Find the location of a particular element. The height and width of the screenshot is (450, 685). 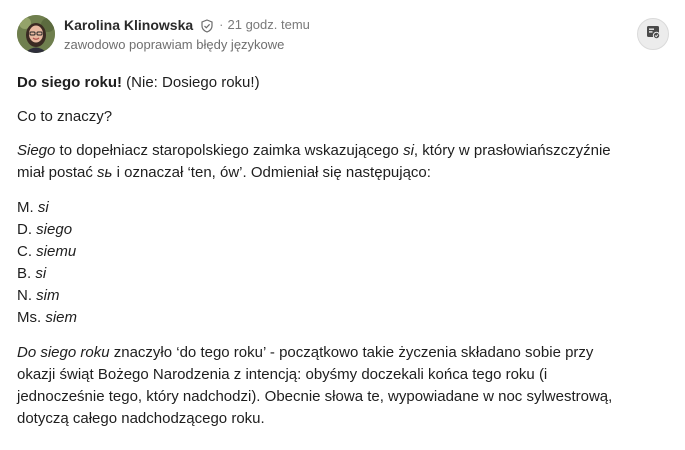

case-label: M. is located at coordinates (27, 207).